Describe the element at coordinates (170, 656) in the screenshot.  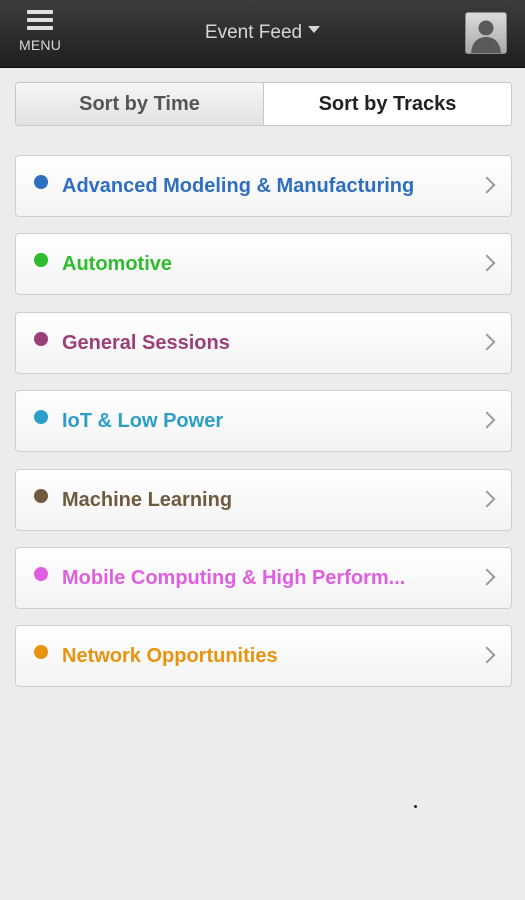
I see `track-label: Network Opportunities` at that location.